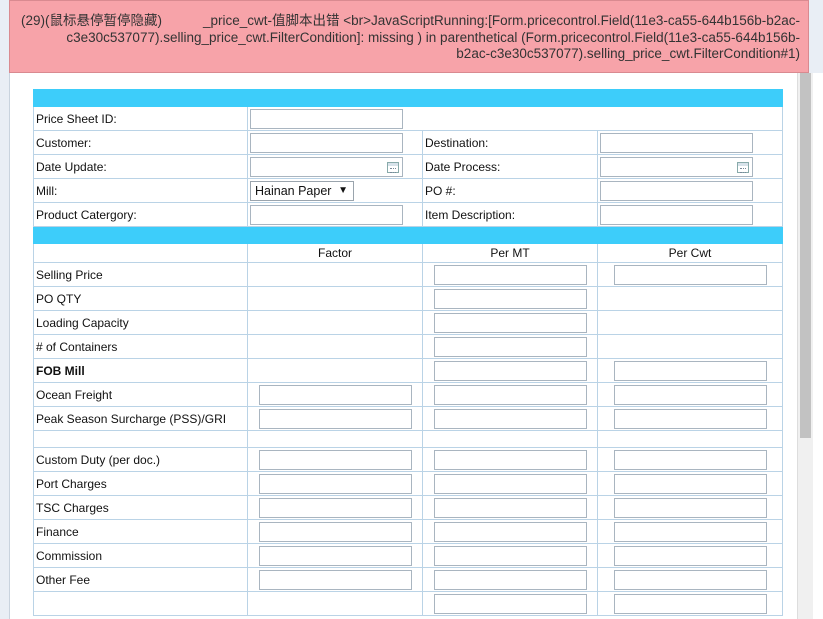  Describe the element at coordinates (140, 555) in the screenshot. I see `cost-row-label: Commission` at that location.